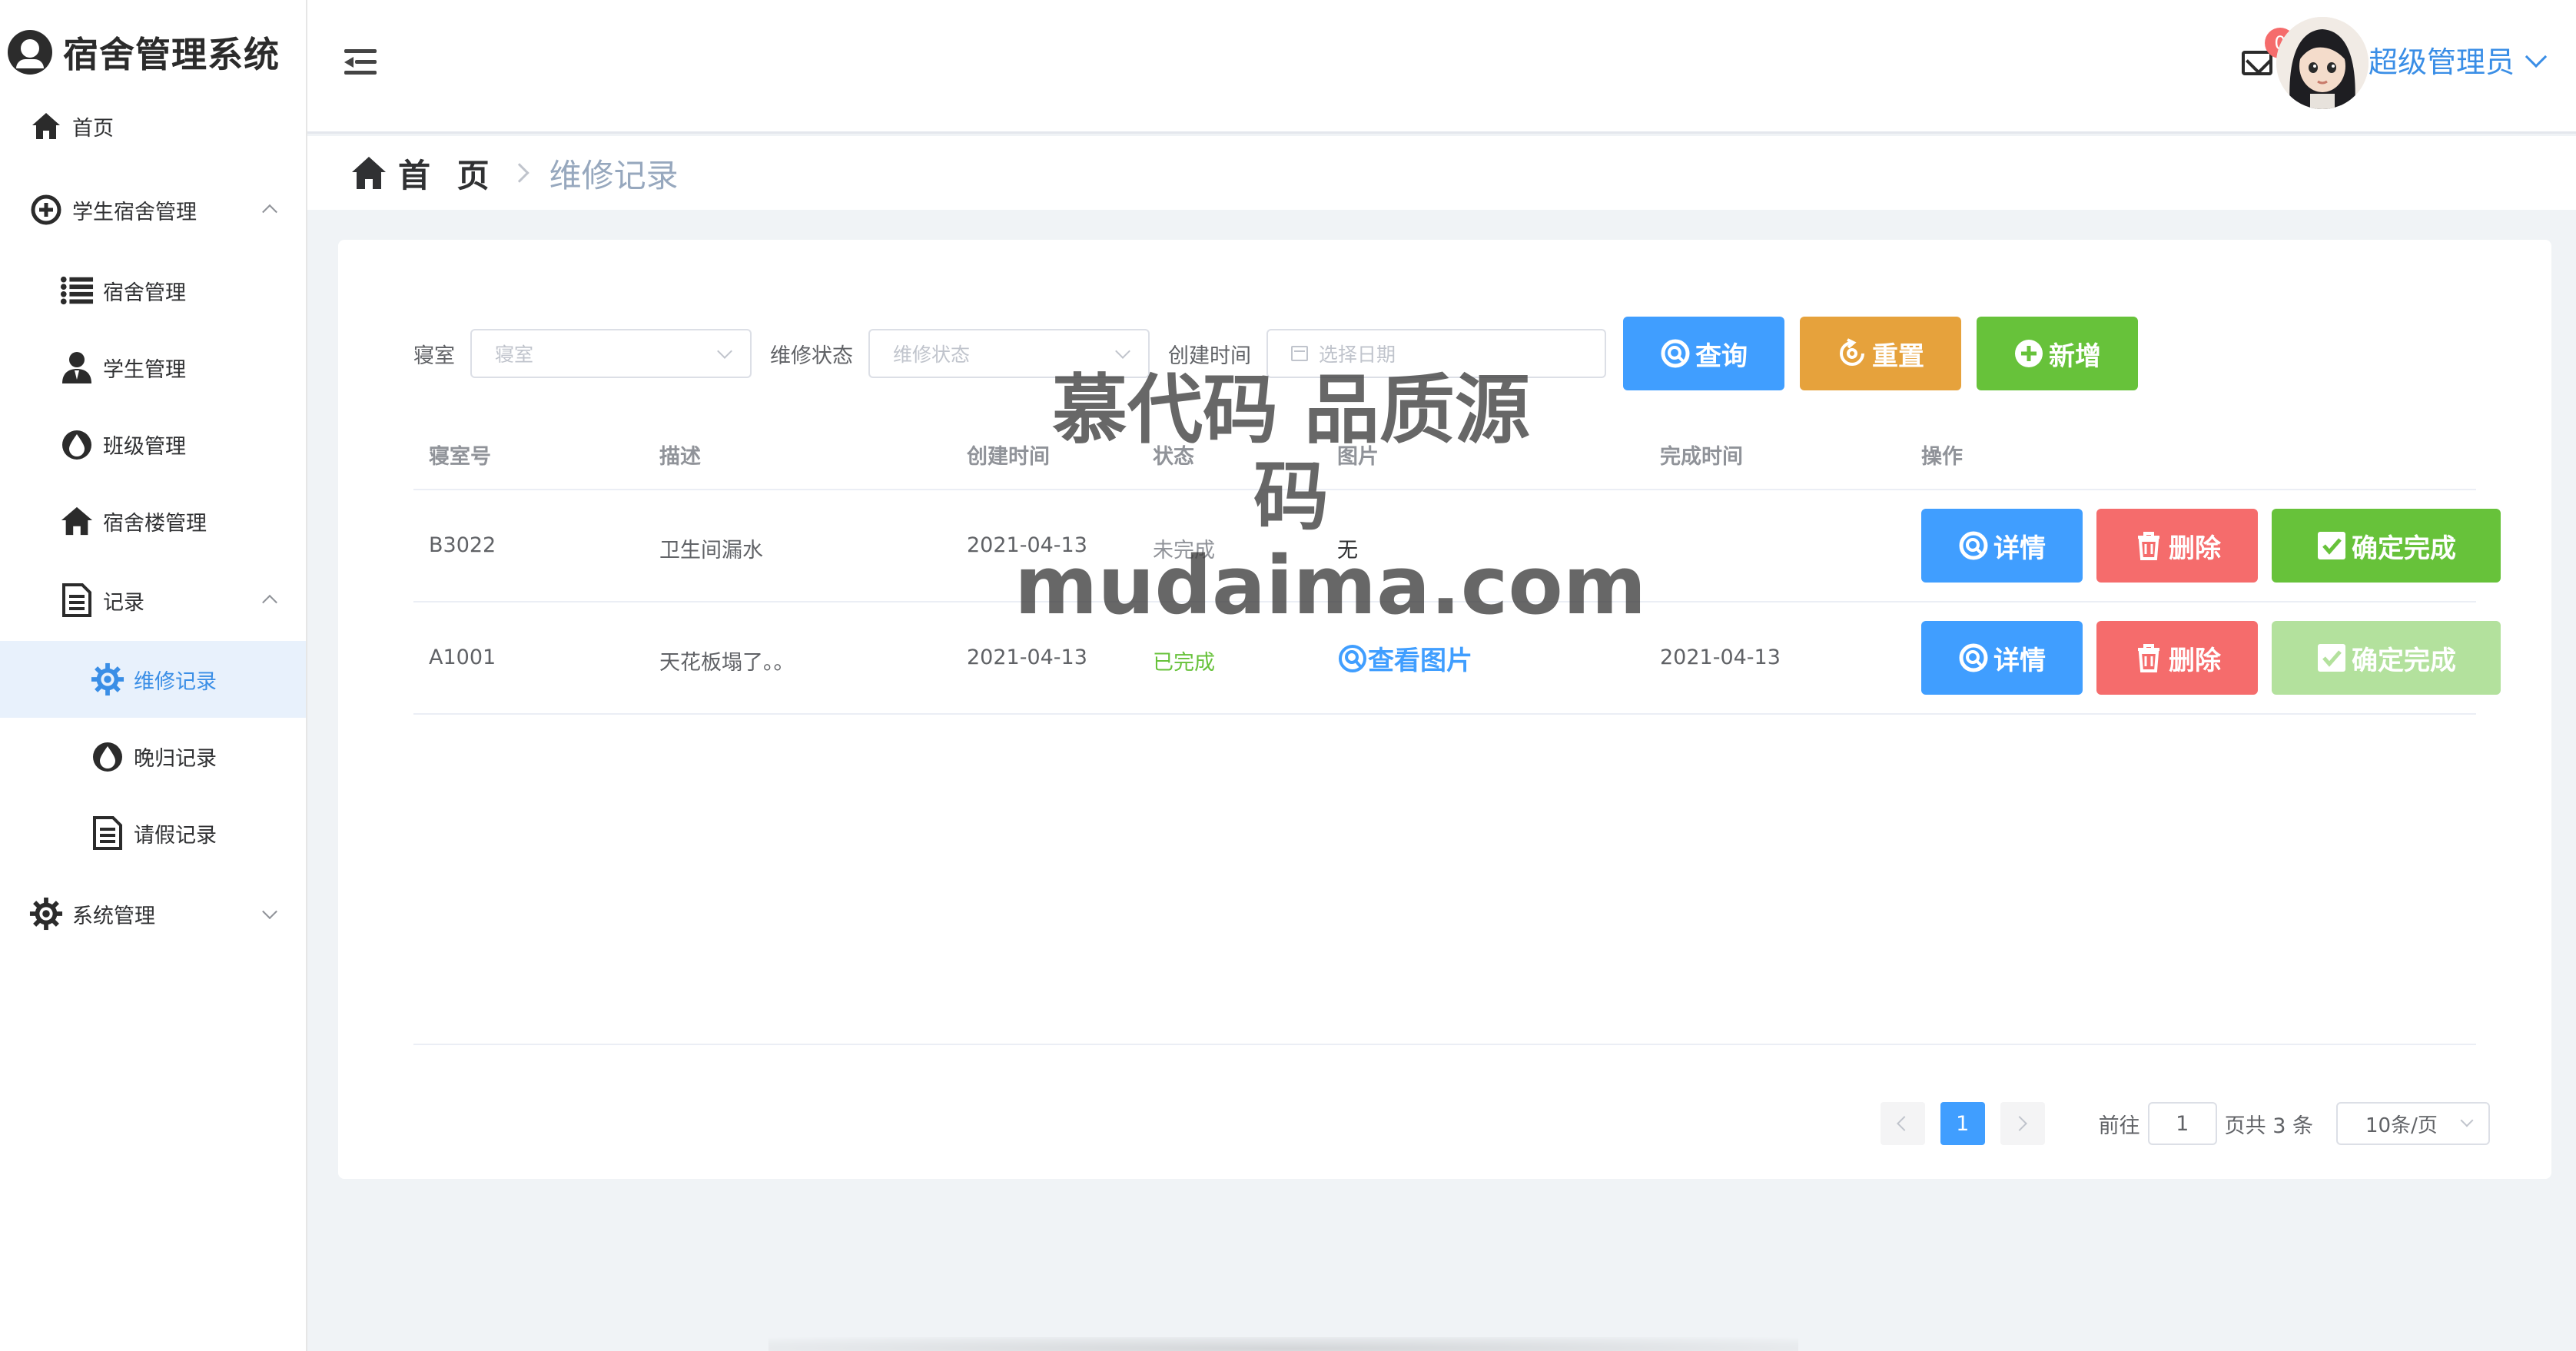 The height and width of the screenshot is (1351, 2576). I want to click on sidebar-item-dorm: 宿舍管理, so click(153, 290).